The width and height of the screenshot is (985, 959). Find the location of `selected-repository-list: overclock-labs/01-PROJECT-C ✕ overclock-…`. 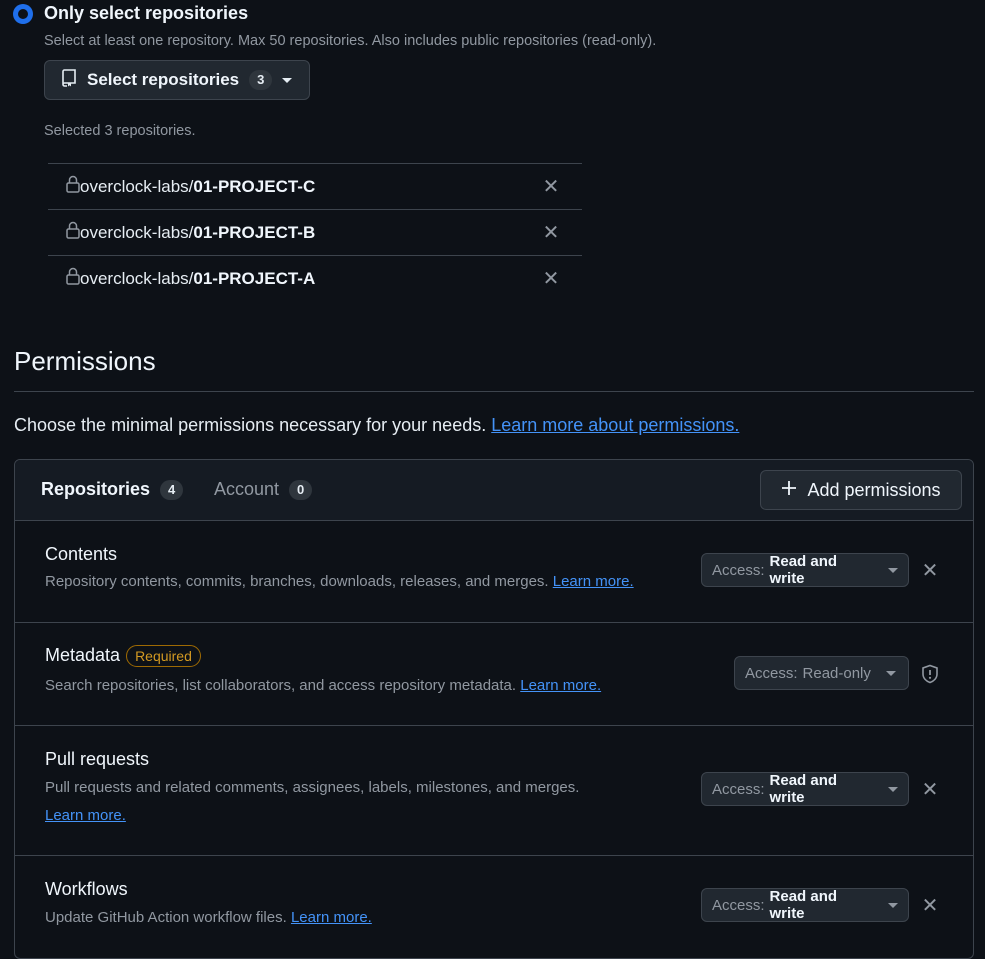

selected-repository-list: overclock-labs/01-PROJECT-C ✕ overclock-… is located at coordinates (315, 232).